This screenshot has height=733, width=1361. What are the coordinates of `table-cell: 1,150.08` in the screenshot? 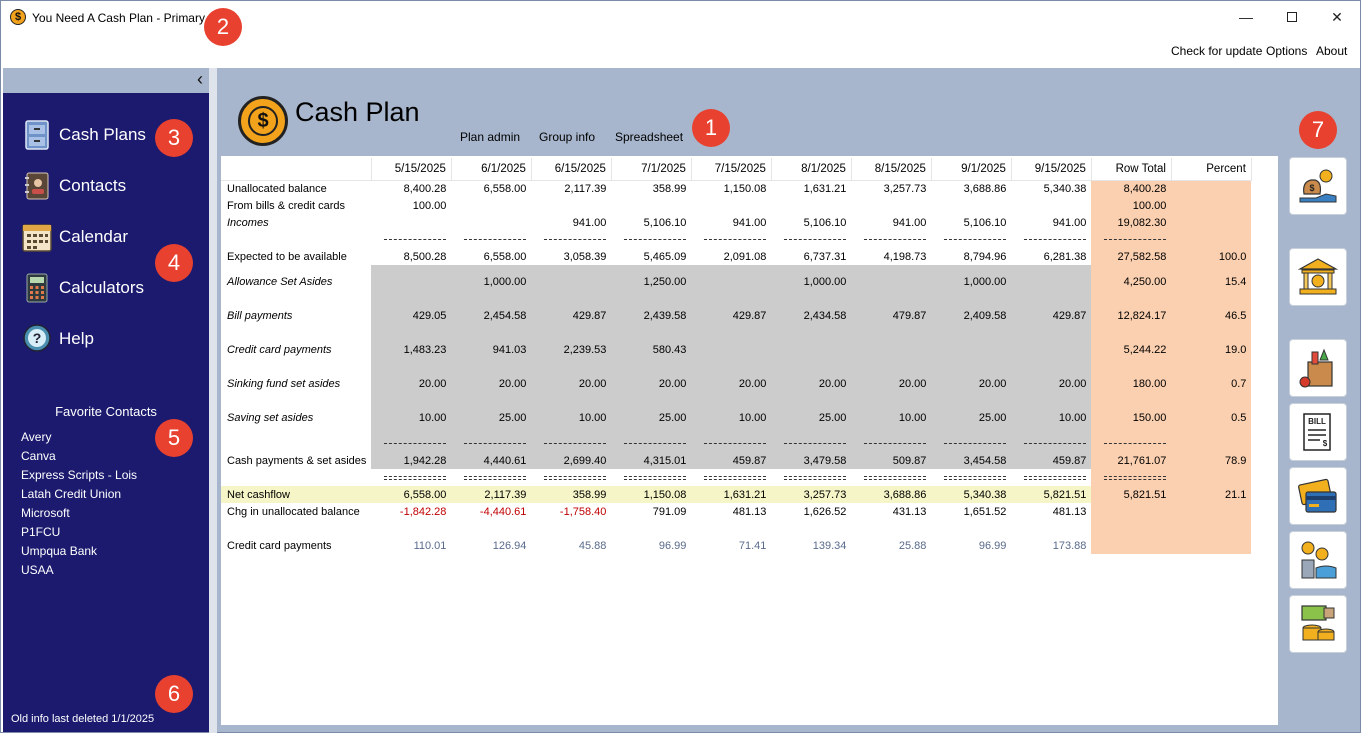 It's located at (731, 188).